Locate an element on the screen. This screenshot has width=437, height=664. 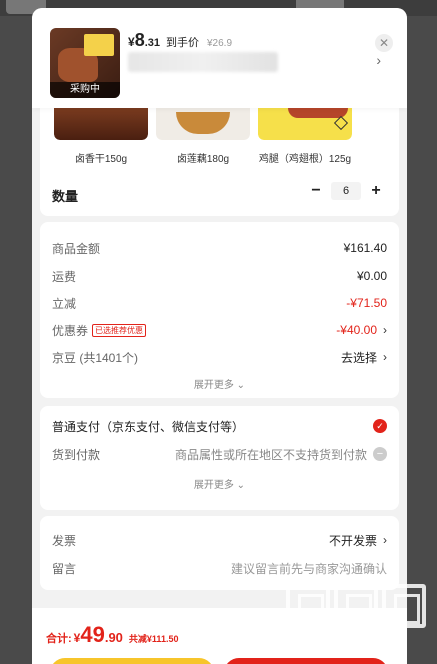
note-row: 留言 建议留言前先与商家沟通确认 is located at coordinates (219, 568).